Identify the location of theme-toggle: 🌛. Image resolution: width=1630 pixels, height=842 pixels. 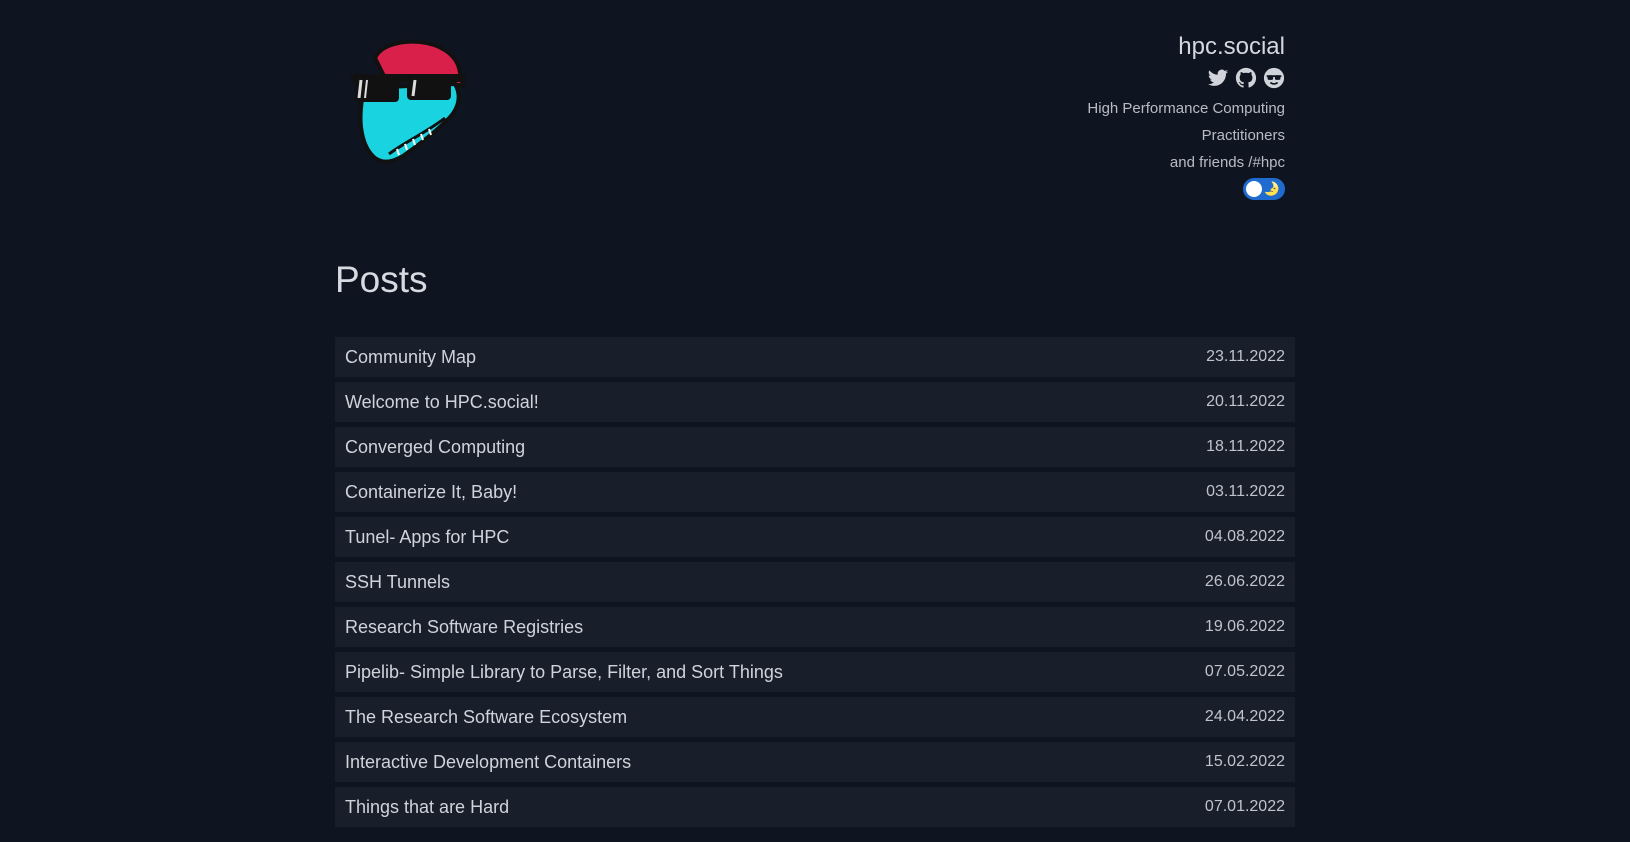
(1264, 189).